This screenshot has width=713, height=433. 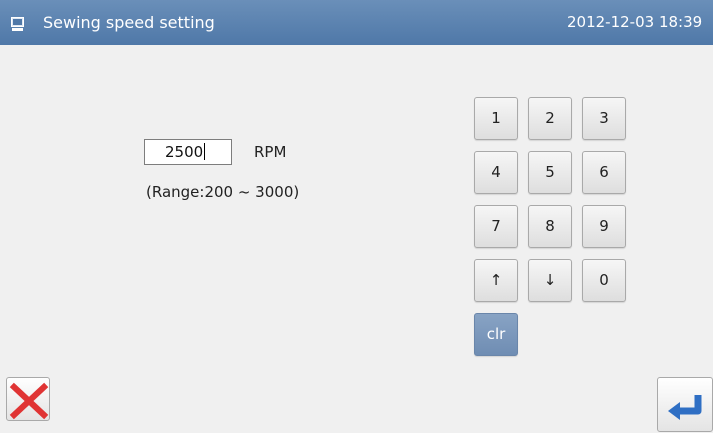 I want to click on text-caret, so click(x=205, y=151).